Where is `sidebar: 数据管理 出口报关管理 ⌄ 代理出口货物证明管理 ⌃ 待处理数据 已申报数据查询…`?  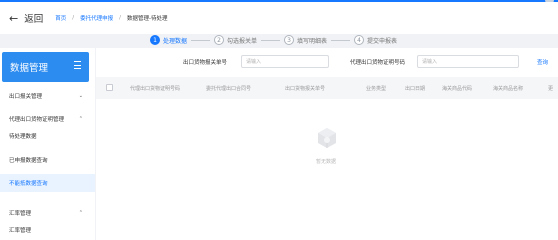
sidebar: 数据管理 出口报关管理 ⌄ 代理出口货物证明管理 ⌃ 待处理数据 已申报数据查询… is located at coordinates (47, 144).